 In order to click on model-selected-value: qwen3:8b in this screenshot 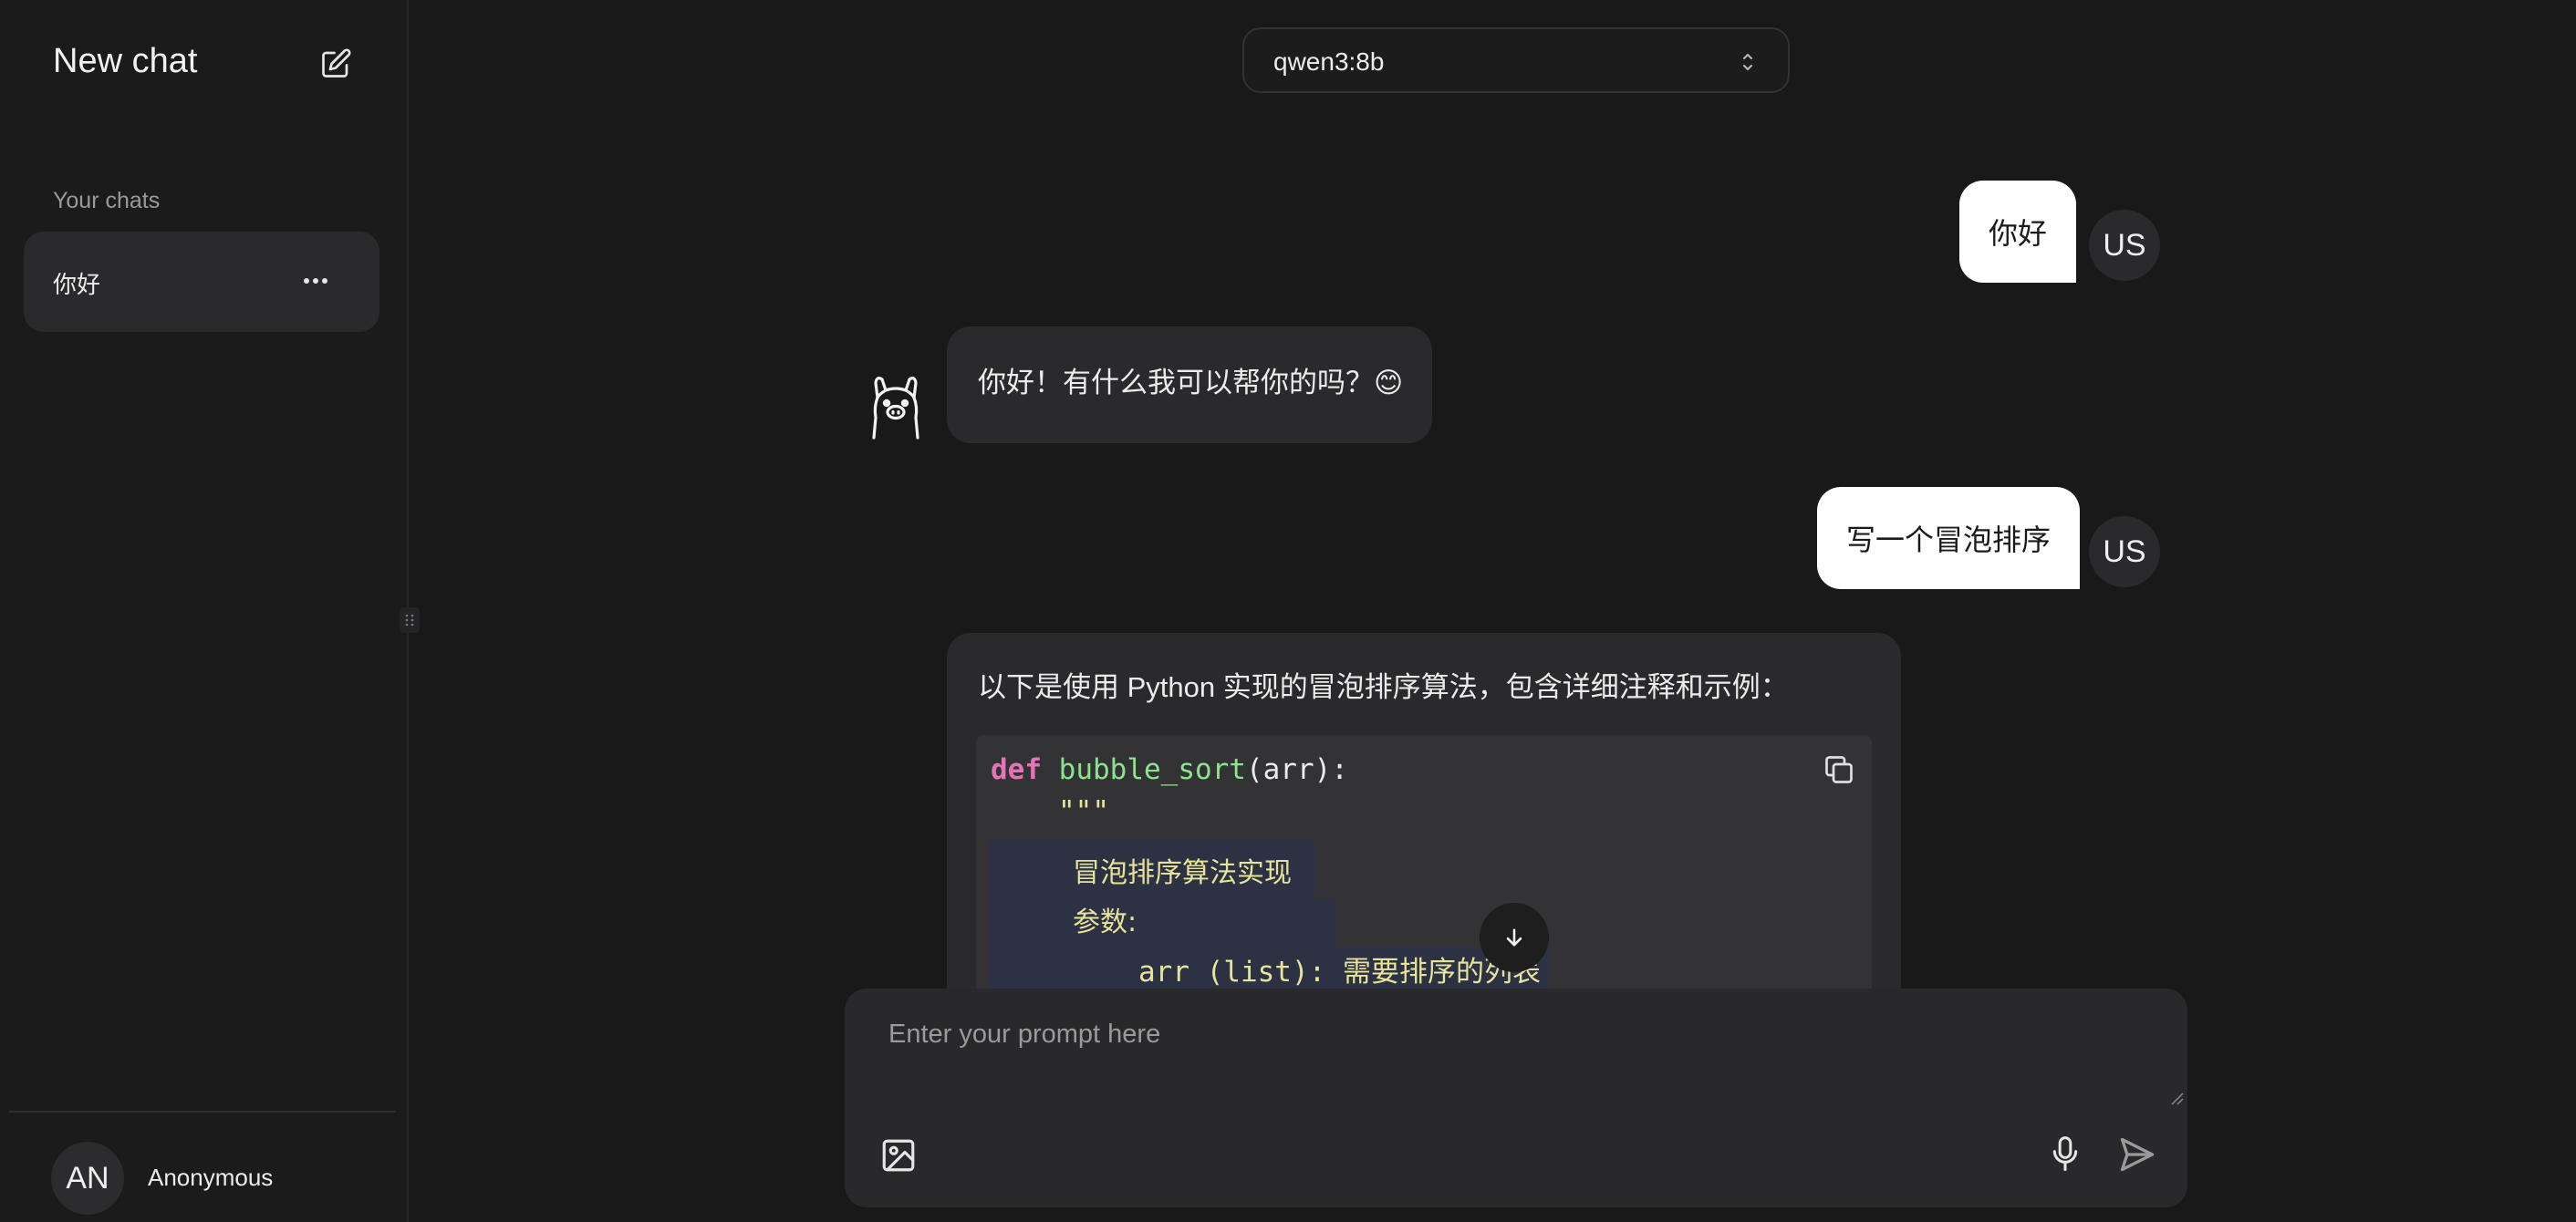, I will do `click(1329, 61)`.